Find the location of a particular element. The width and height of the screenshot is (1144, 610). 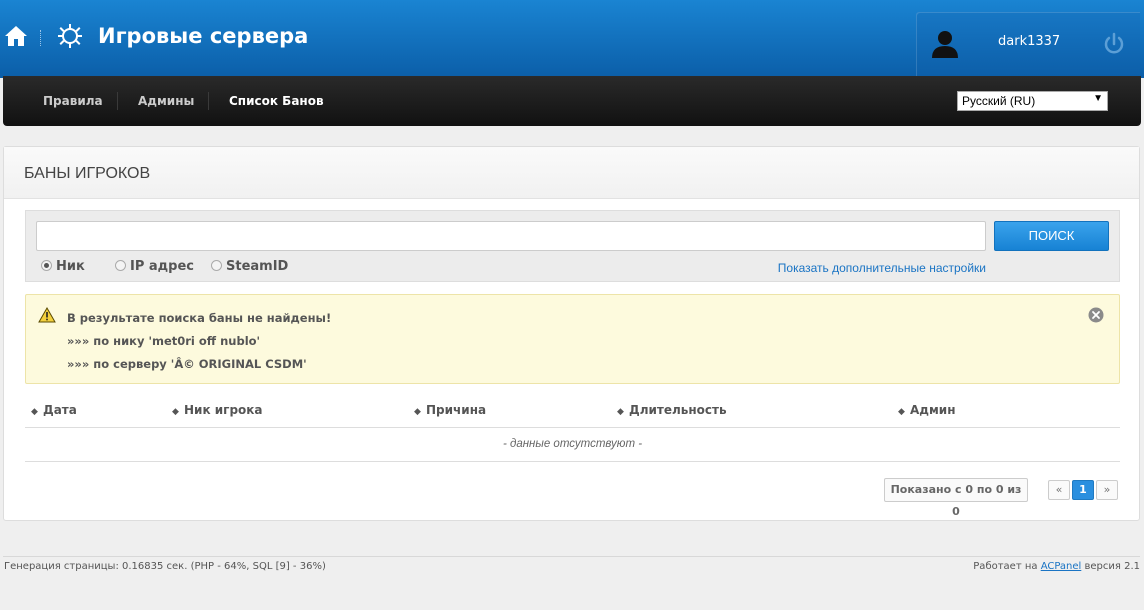

acpanel-link: ACPanel is located at coordinates (1061, 566).